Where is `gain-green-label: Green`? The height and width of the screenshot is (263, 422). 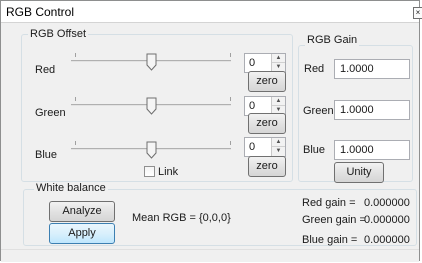
gain-green-label: Green is located at coordinates (318, 111).